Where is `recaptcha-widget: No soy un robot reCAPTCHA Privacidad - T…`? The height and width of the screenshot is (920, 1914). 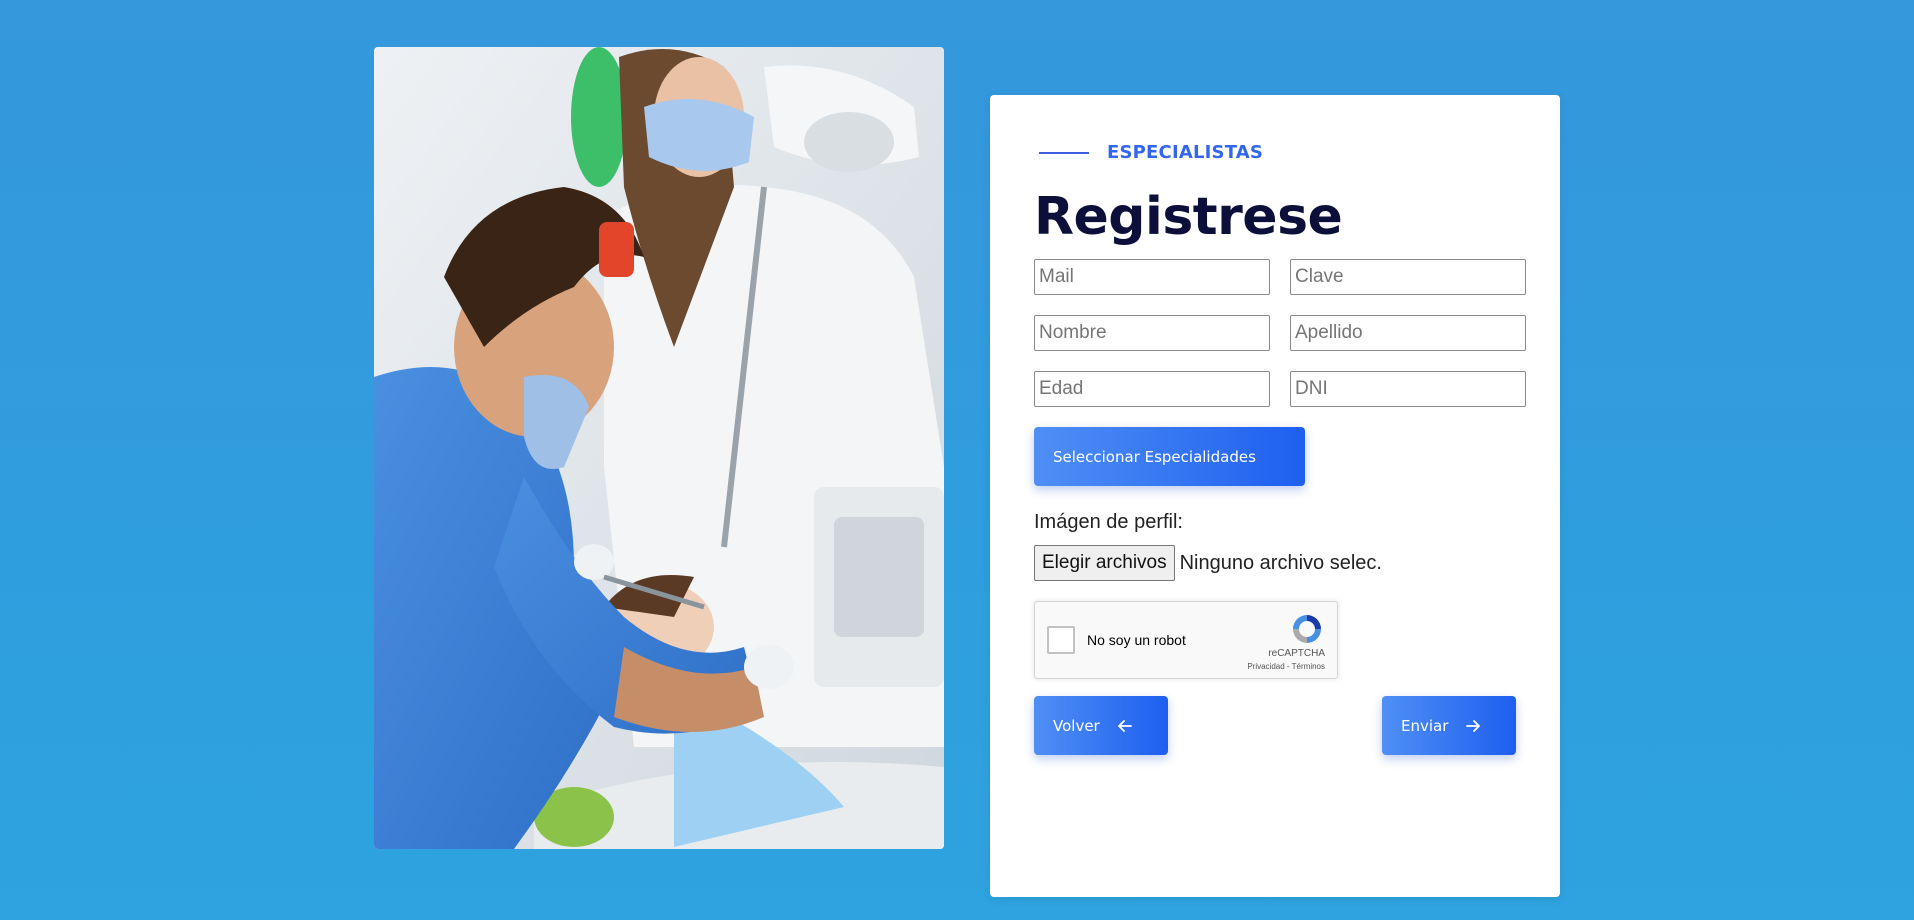 recaptcha-widget: No soy un robot reCAPTCHA Privacidad - T… is located at coordinates (1186, 640).